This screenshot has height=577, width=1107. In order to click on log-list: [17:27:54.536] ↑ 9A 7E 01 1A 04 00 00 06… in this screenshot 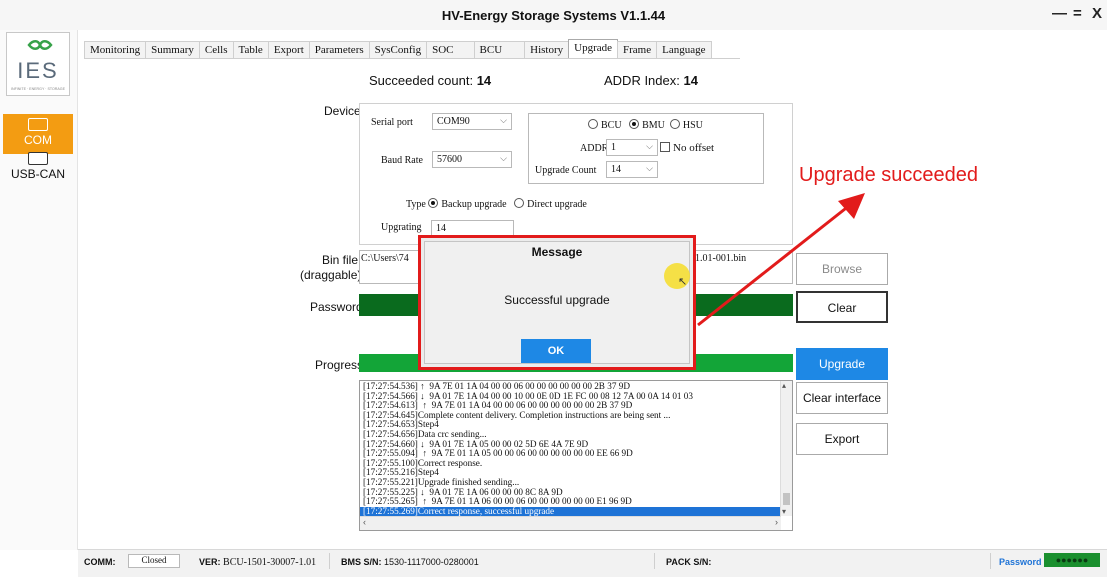, I will do `click(576, 449)`.